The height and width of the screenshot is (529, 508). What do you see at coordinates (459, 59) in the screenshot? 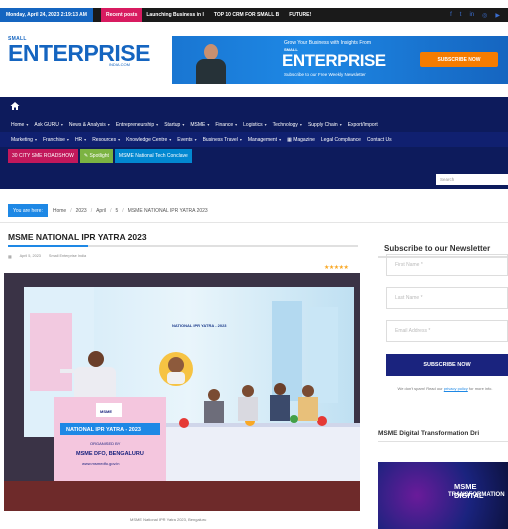
I see `banner-subscribe-button: SUBSCRIBE NOW` at bounding box center [459, 59].